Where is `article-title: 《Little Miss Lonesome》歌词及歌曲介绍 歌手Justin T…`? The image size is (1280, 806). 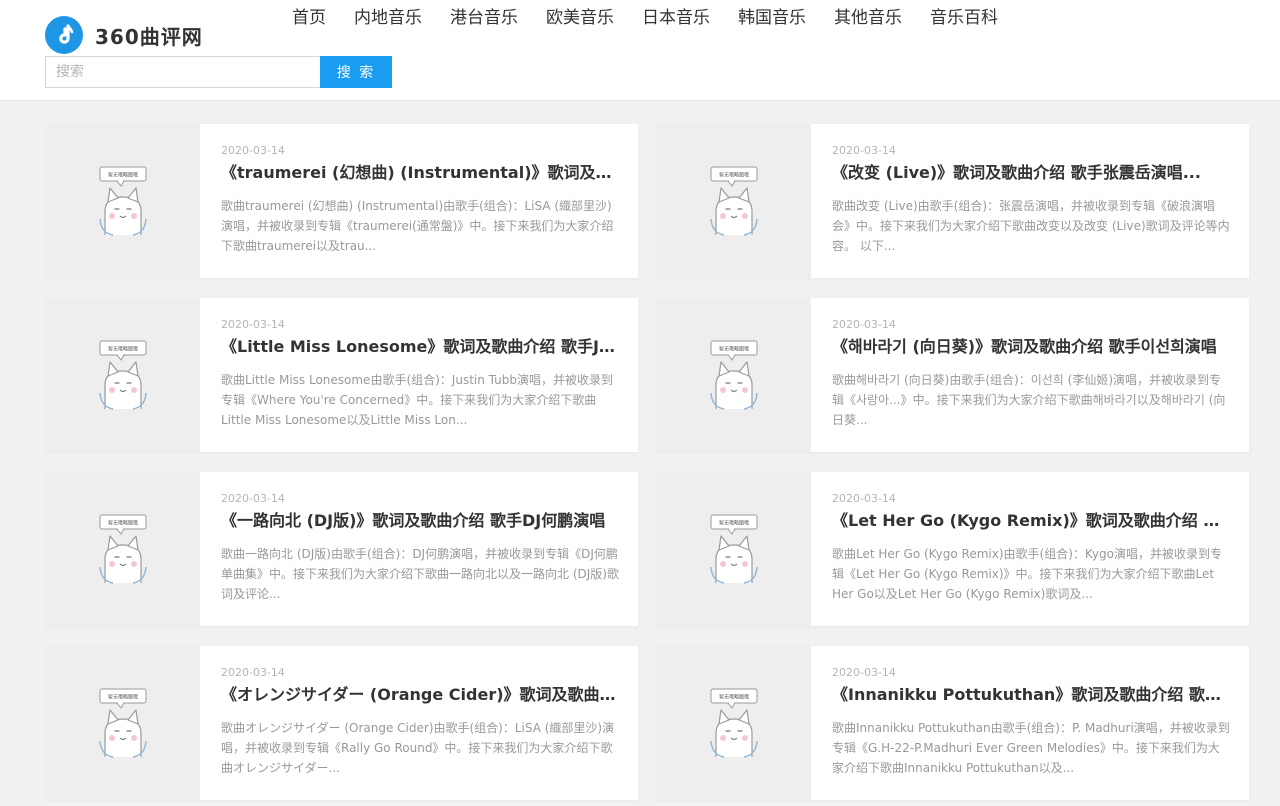 article-title: 《Little Miss Lonesome》歌词及歌曲介绍 歌手Justin T… is located at coordinates (420, 347).